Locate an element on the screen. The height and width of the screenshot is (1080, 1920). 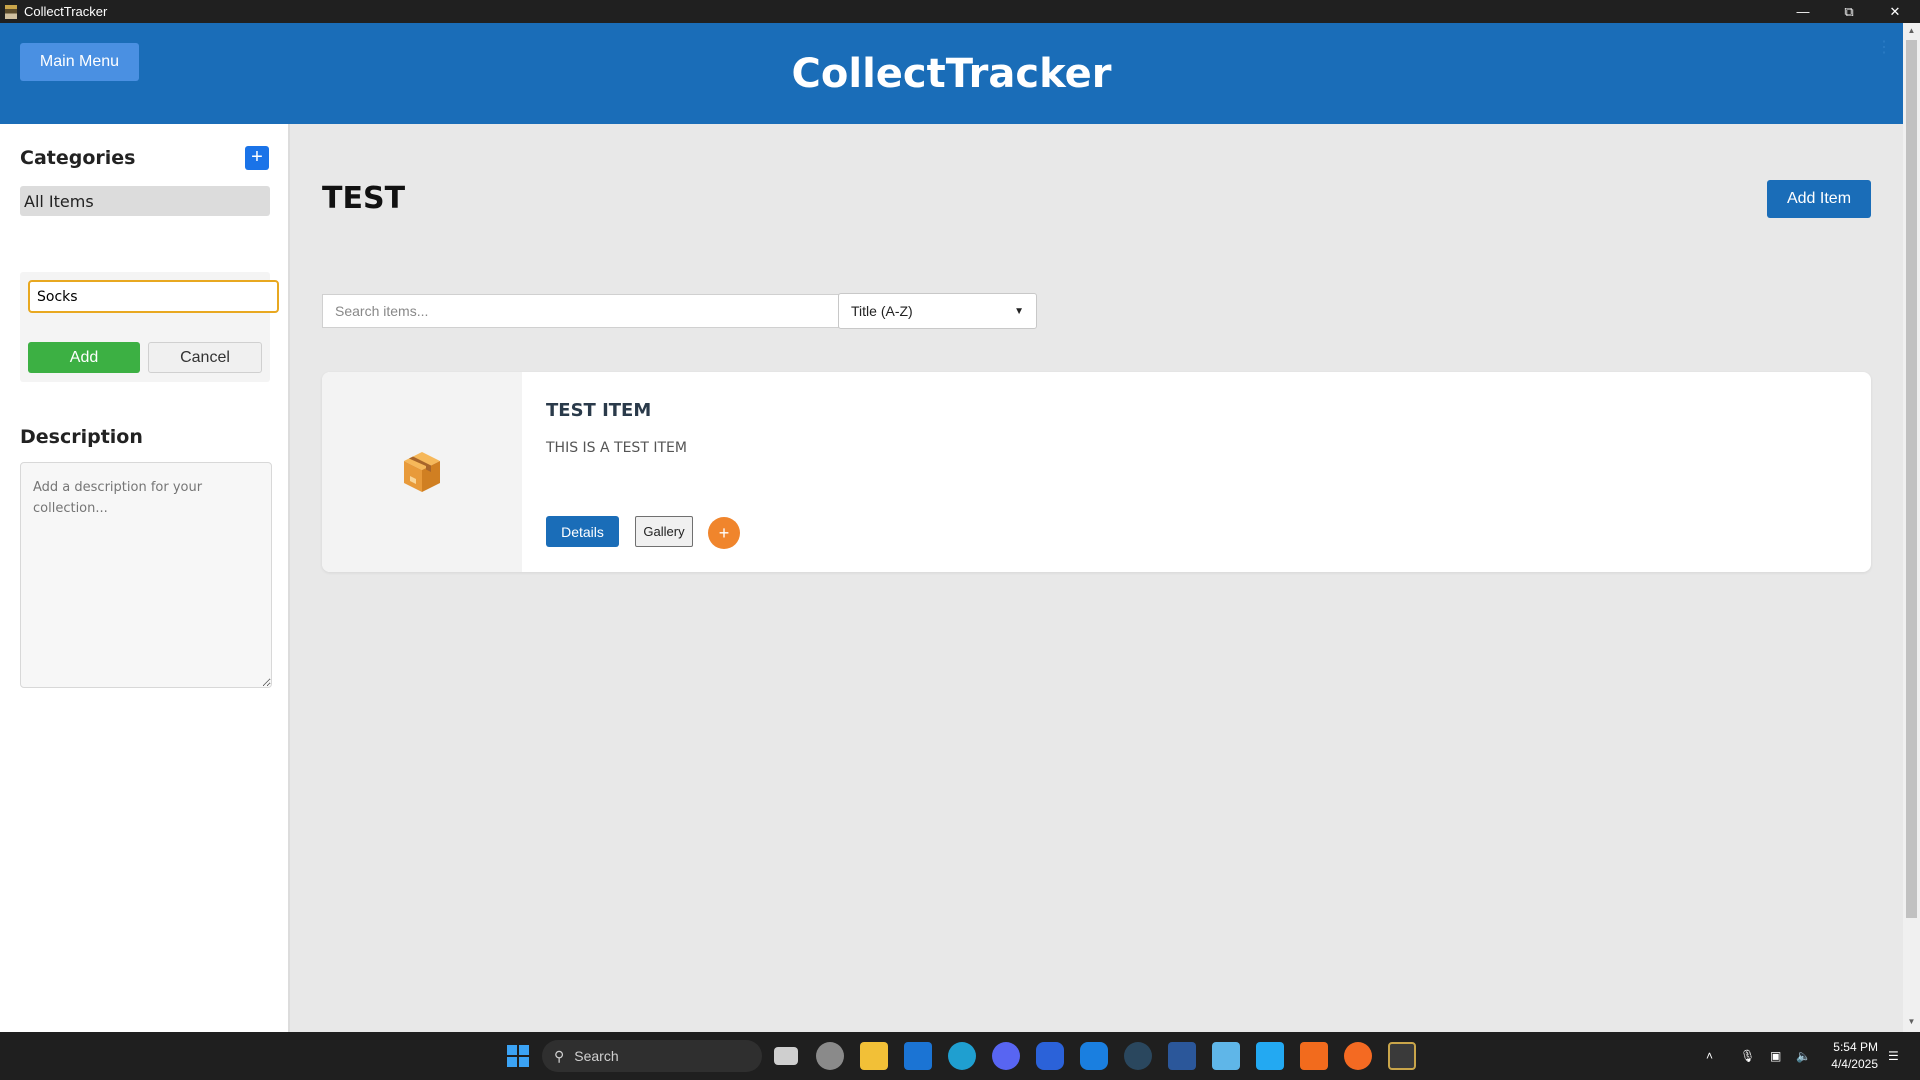
bing-icon is located at coordinates (1094, 1056).